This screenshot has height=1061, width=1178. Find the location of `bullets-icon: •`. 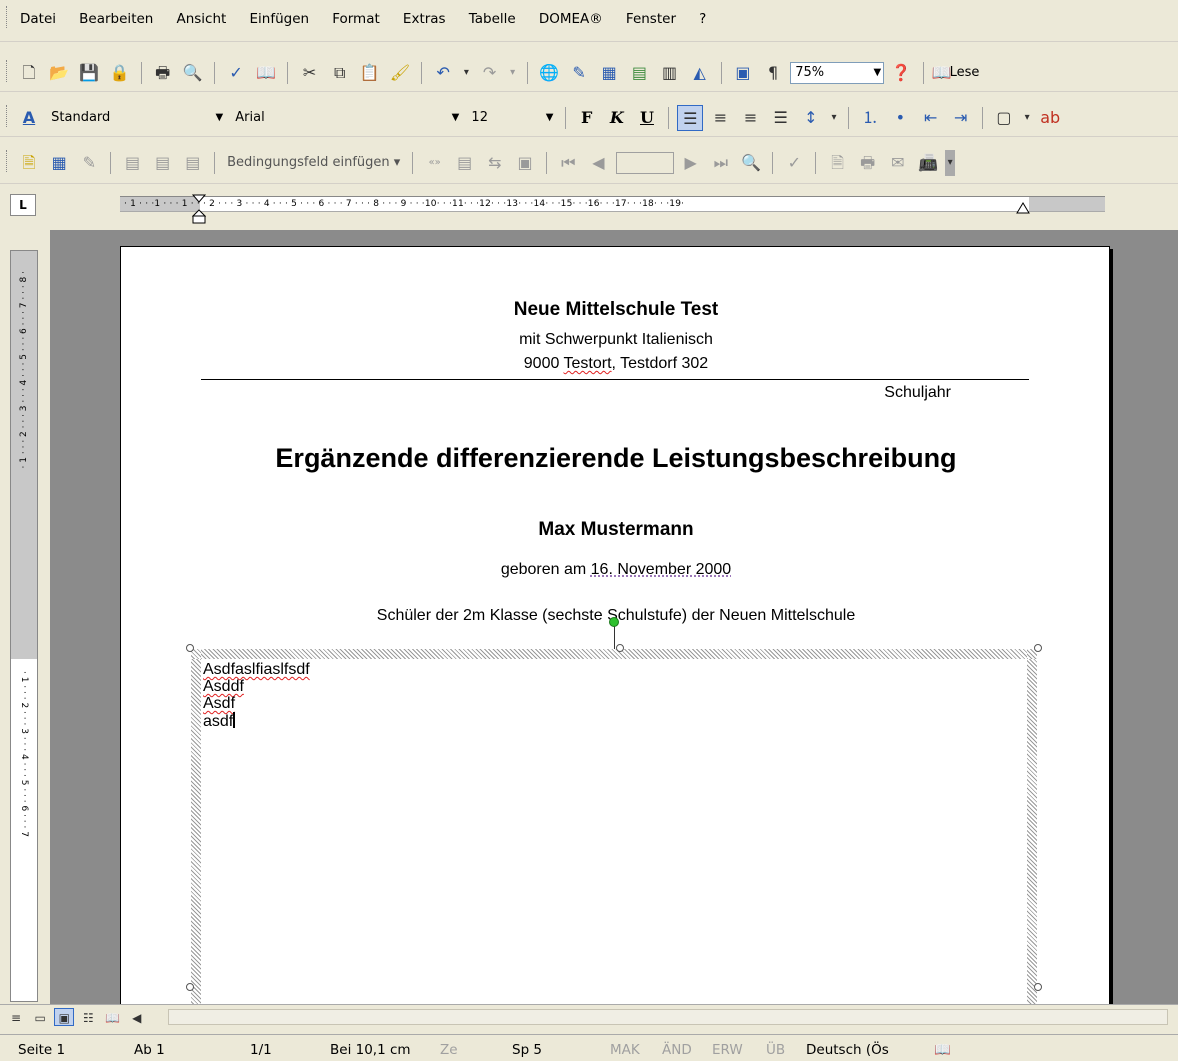

bullets-icon: • is located at coordinates (900, 118).